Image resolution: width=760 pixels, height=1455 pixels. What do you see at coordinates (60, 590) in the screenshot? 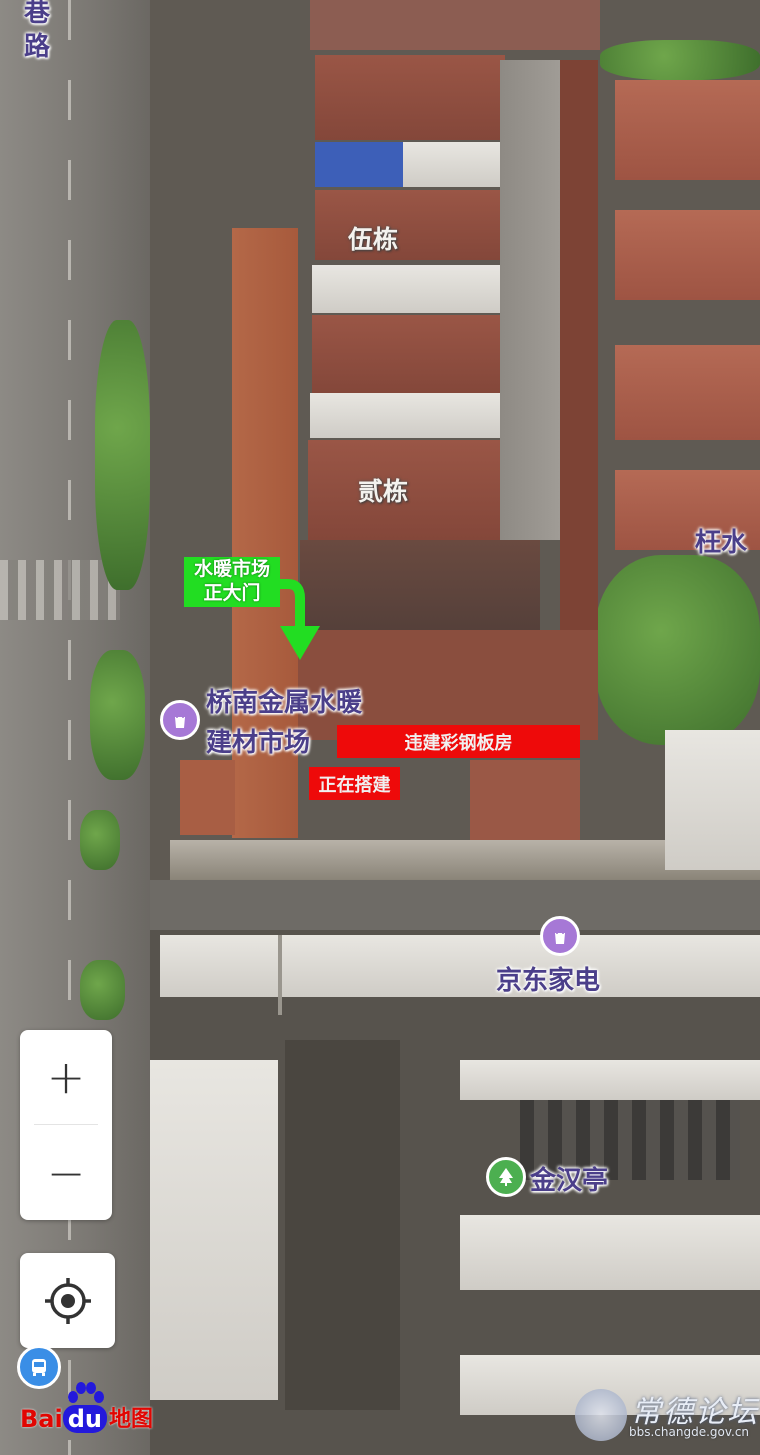
I see `crosswalk` at bounding box center [60, 590].